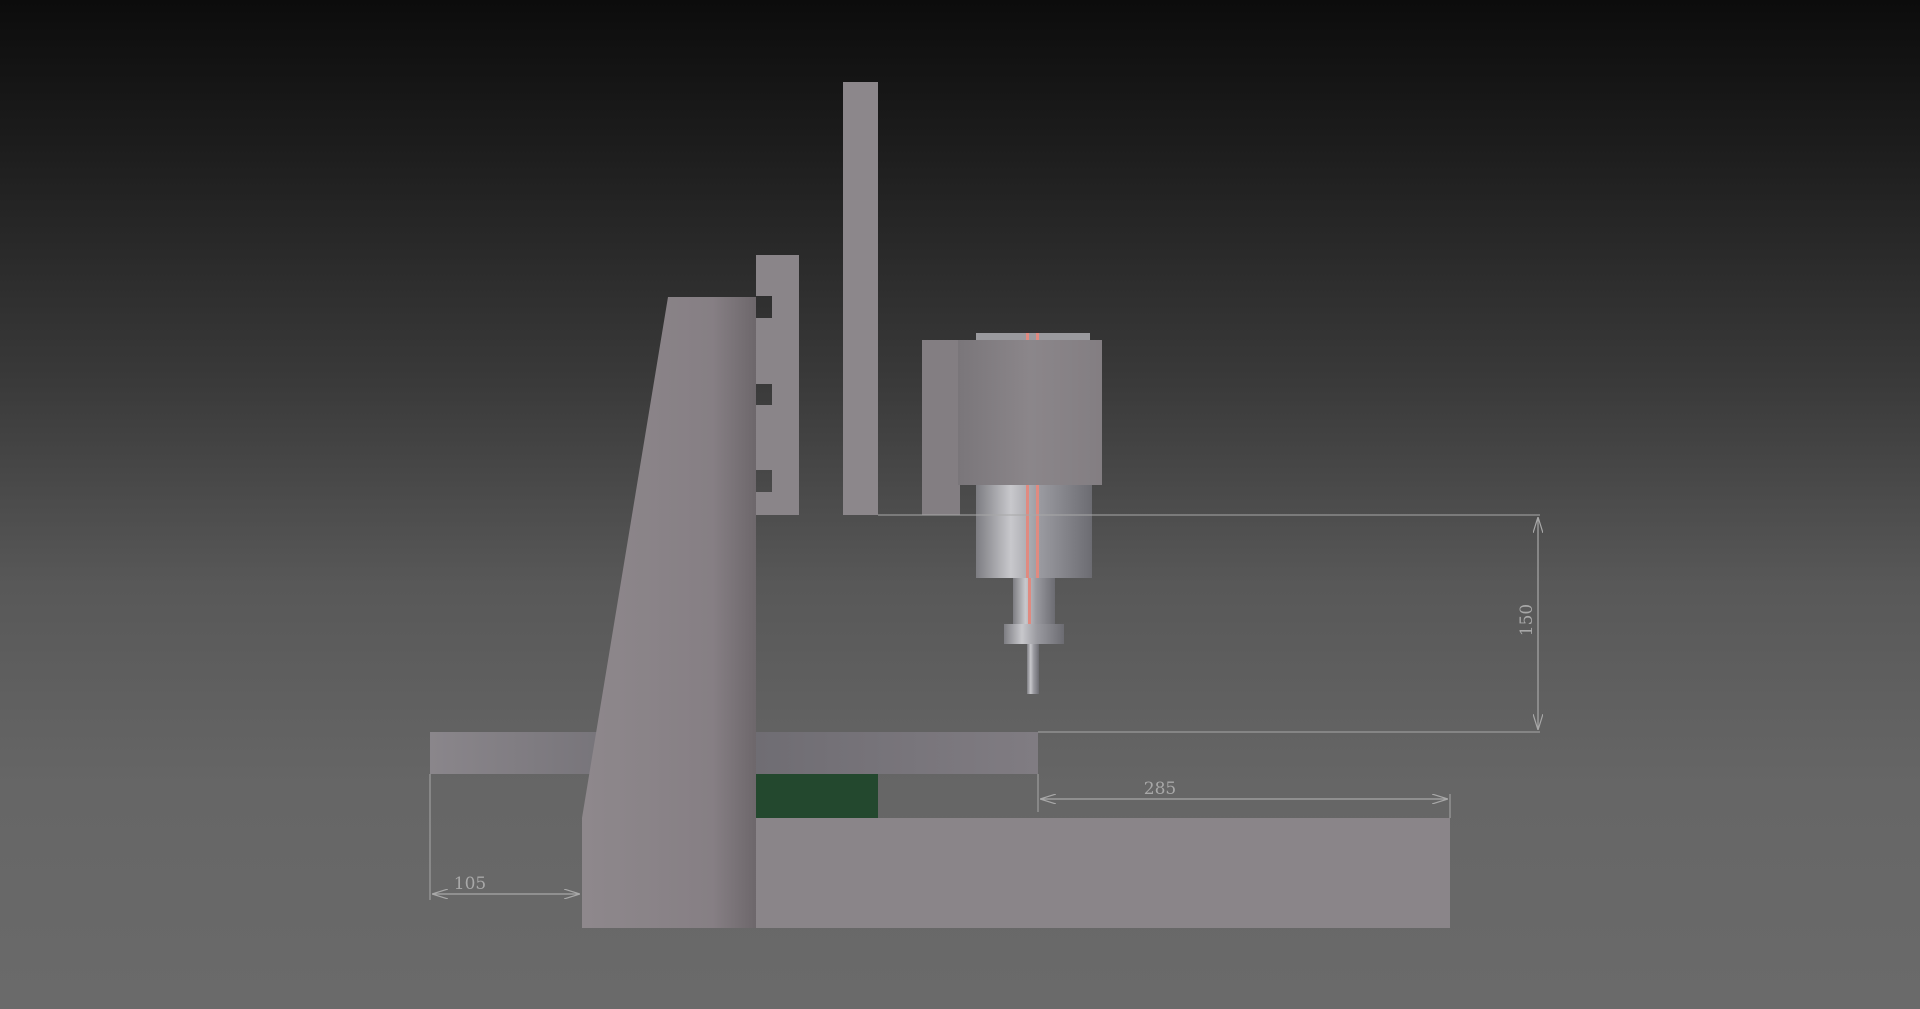 This screenshot has height=1009, width=1920. I want to click on tool-bit, so click(1033, 669).